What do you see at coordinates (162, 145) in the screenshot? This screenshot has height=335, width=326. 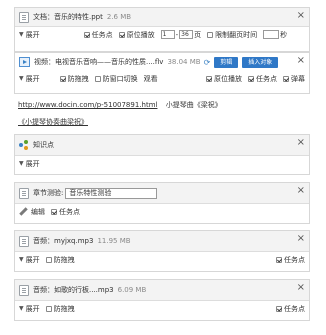 I see `knowledge-point-header: 知识点 ×` at bounding box center [162, 145].